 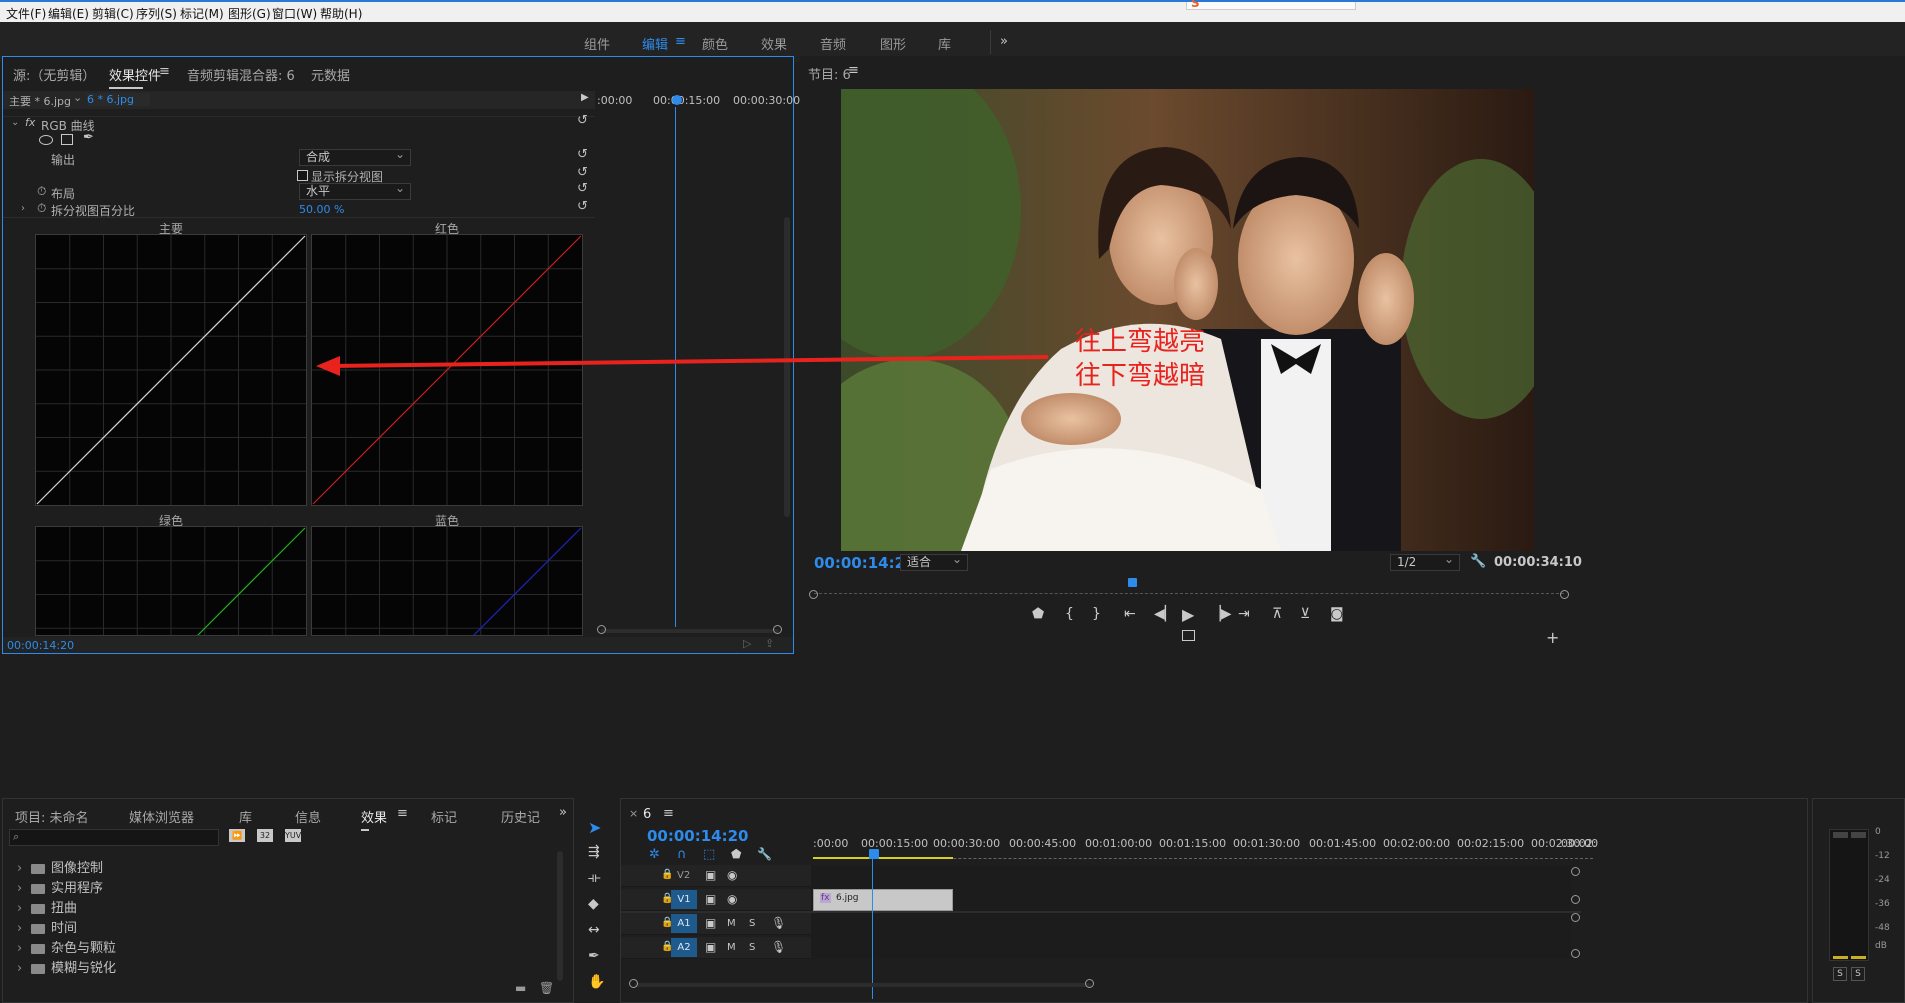 I want to click on layout-dropdown: 水平, so click(x=355, y=190).